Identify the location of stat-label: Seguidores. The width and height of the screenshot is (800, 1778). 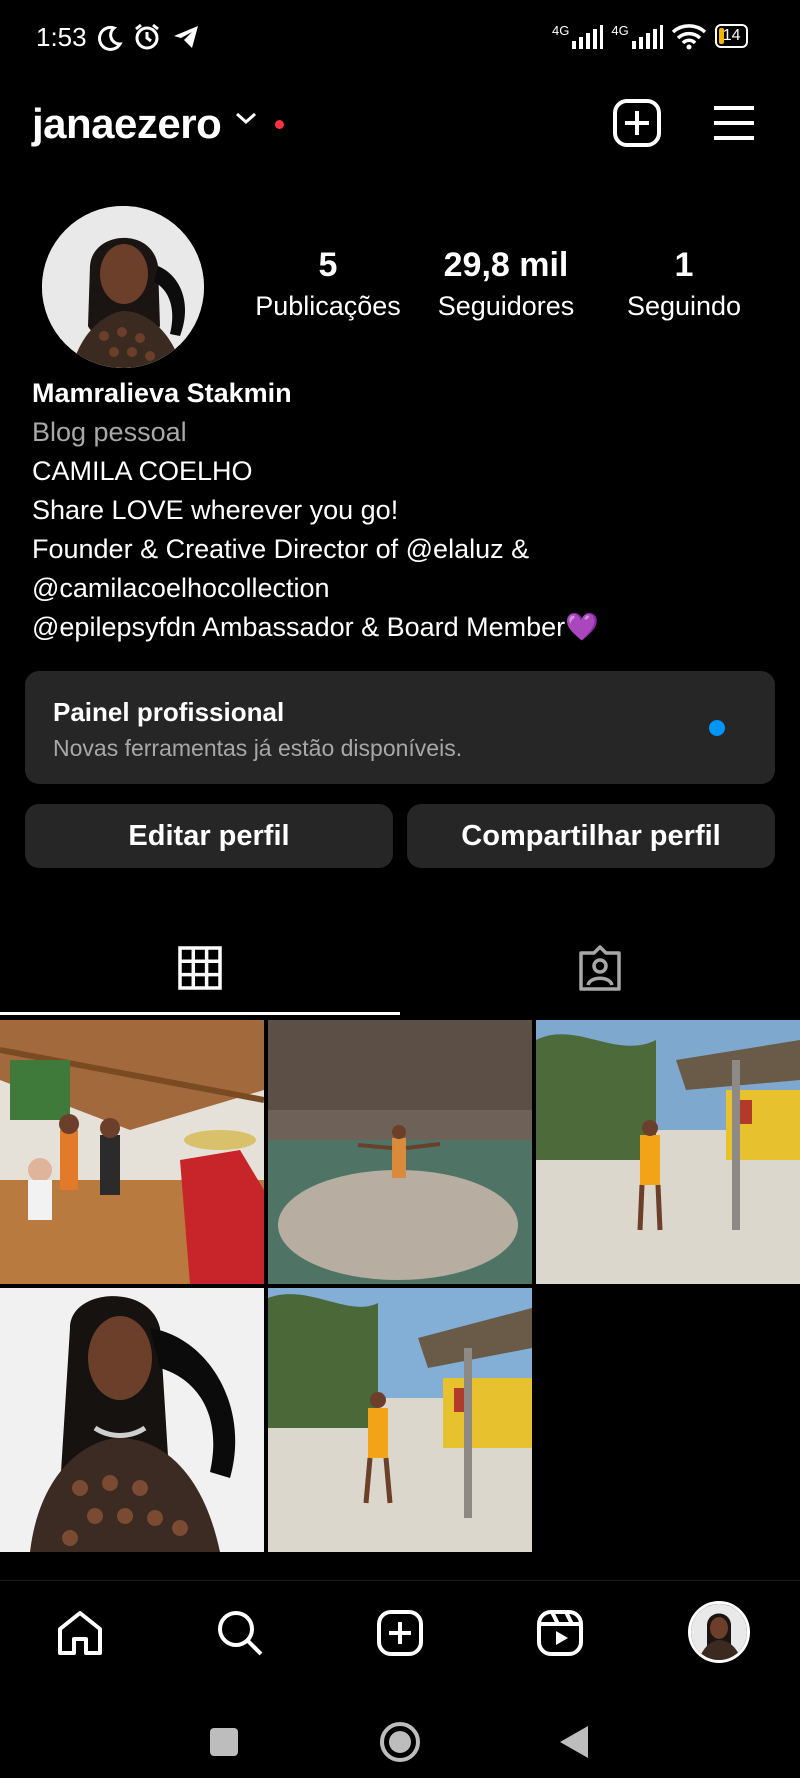
(506, 306).